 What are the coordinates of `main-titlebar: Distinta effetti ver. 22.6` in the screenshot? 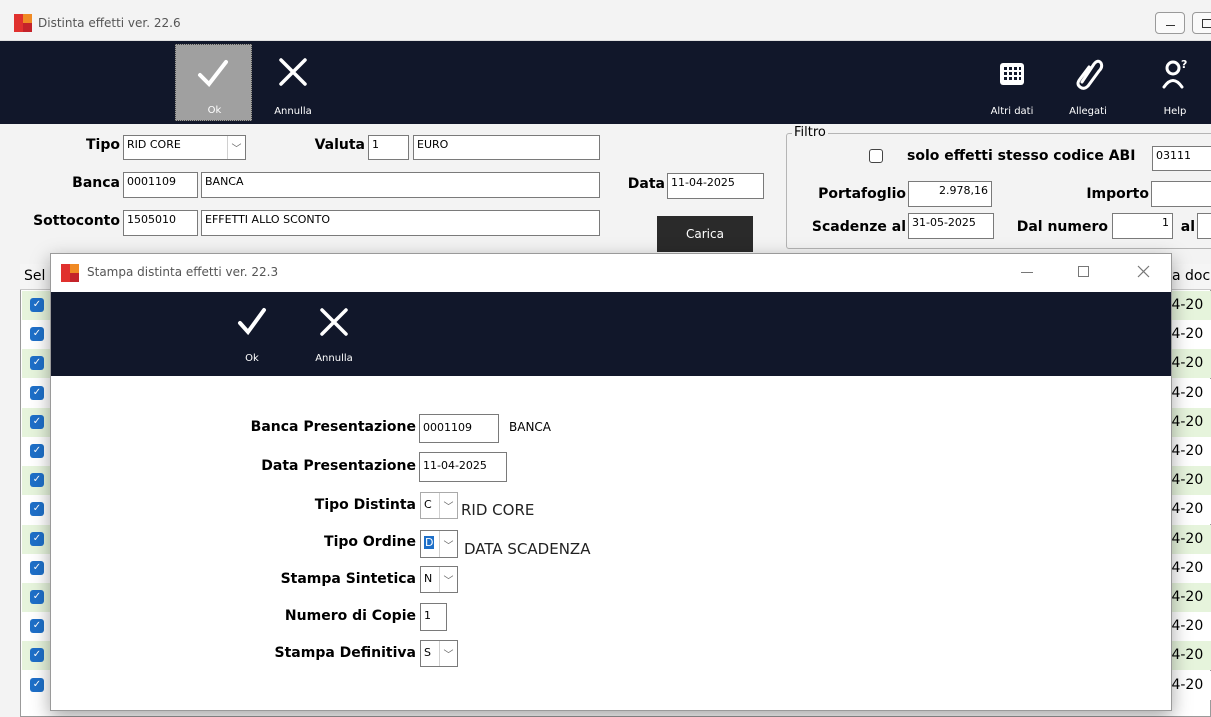 It's located at (605, 20).